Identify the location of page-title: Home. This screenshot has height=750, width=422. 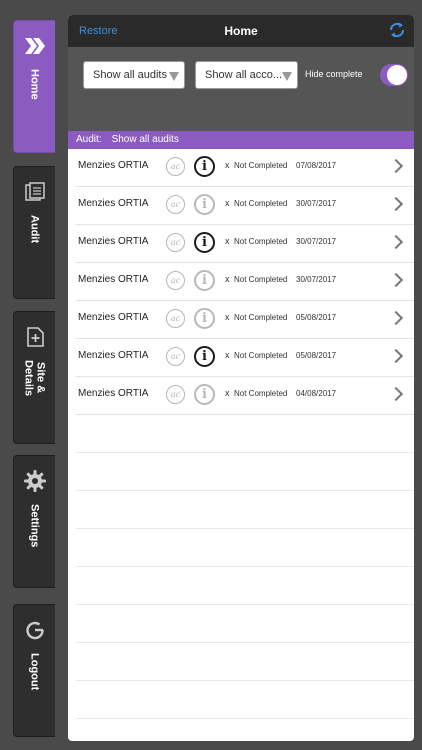
(241, 31).